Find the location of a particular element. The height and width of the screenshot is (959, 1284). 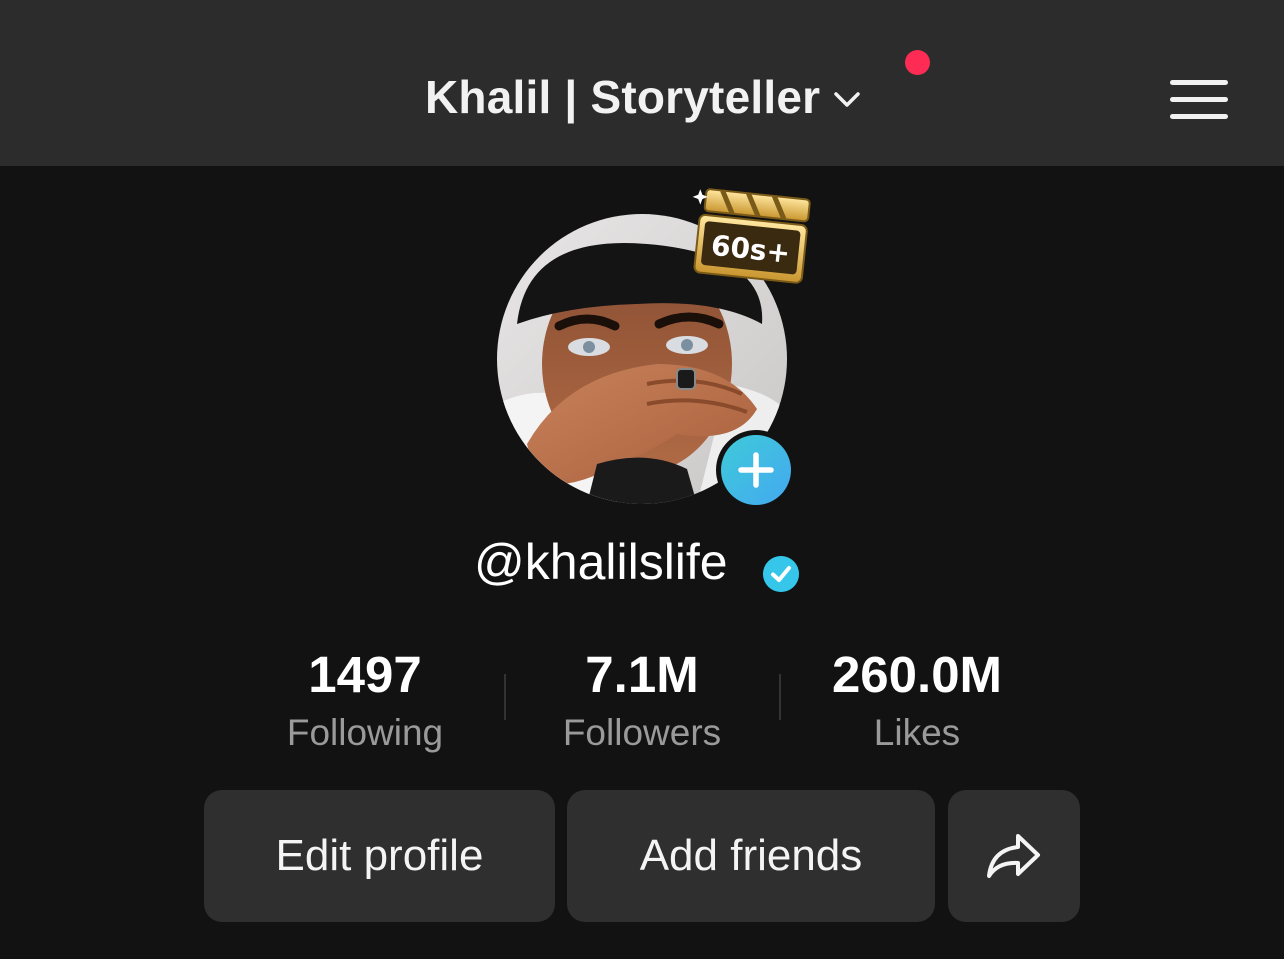

username: @khalilslife is located at coordinates (601, 562).